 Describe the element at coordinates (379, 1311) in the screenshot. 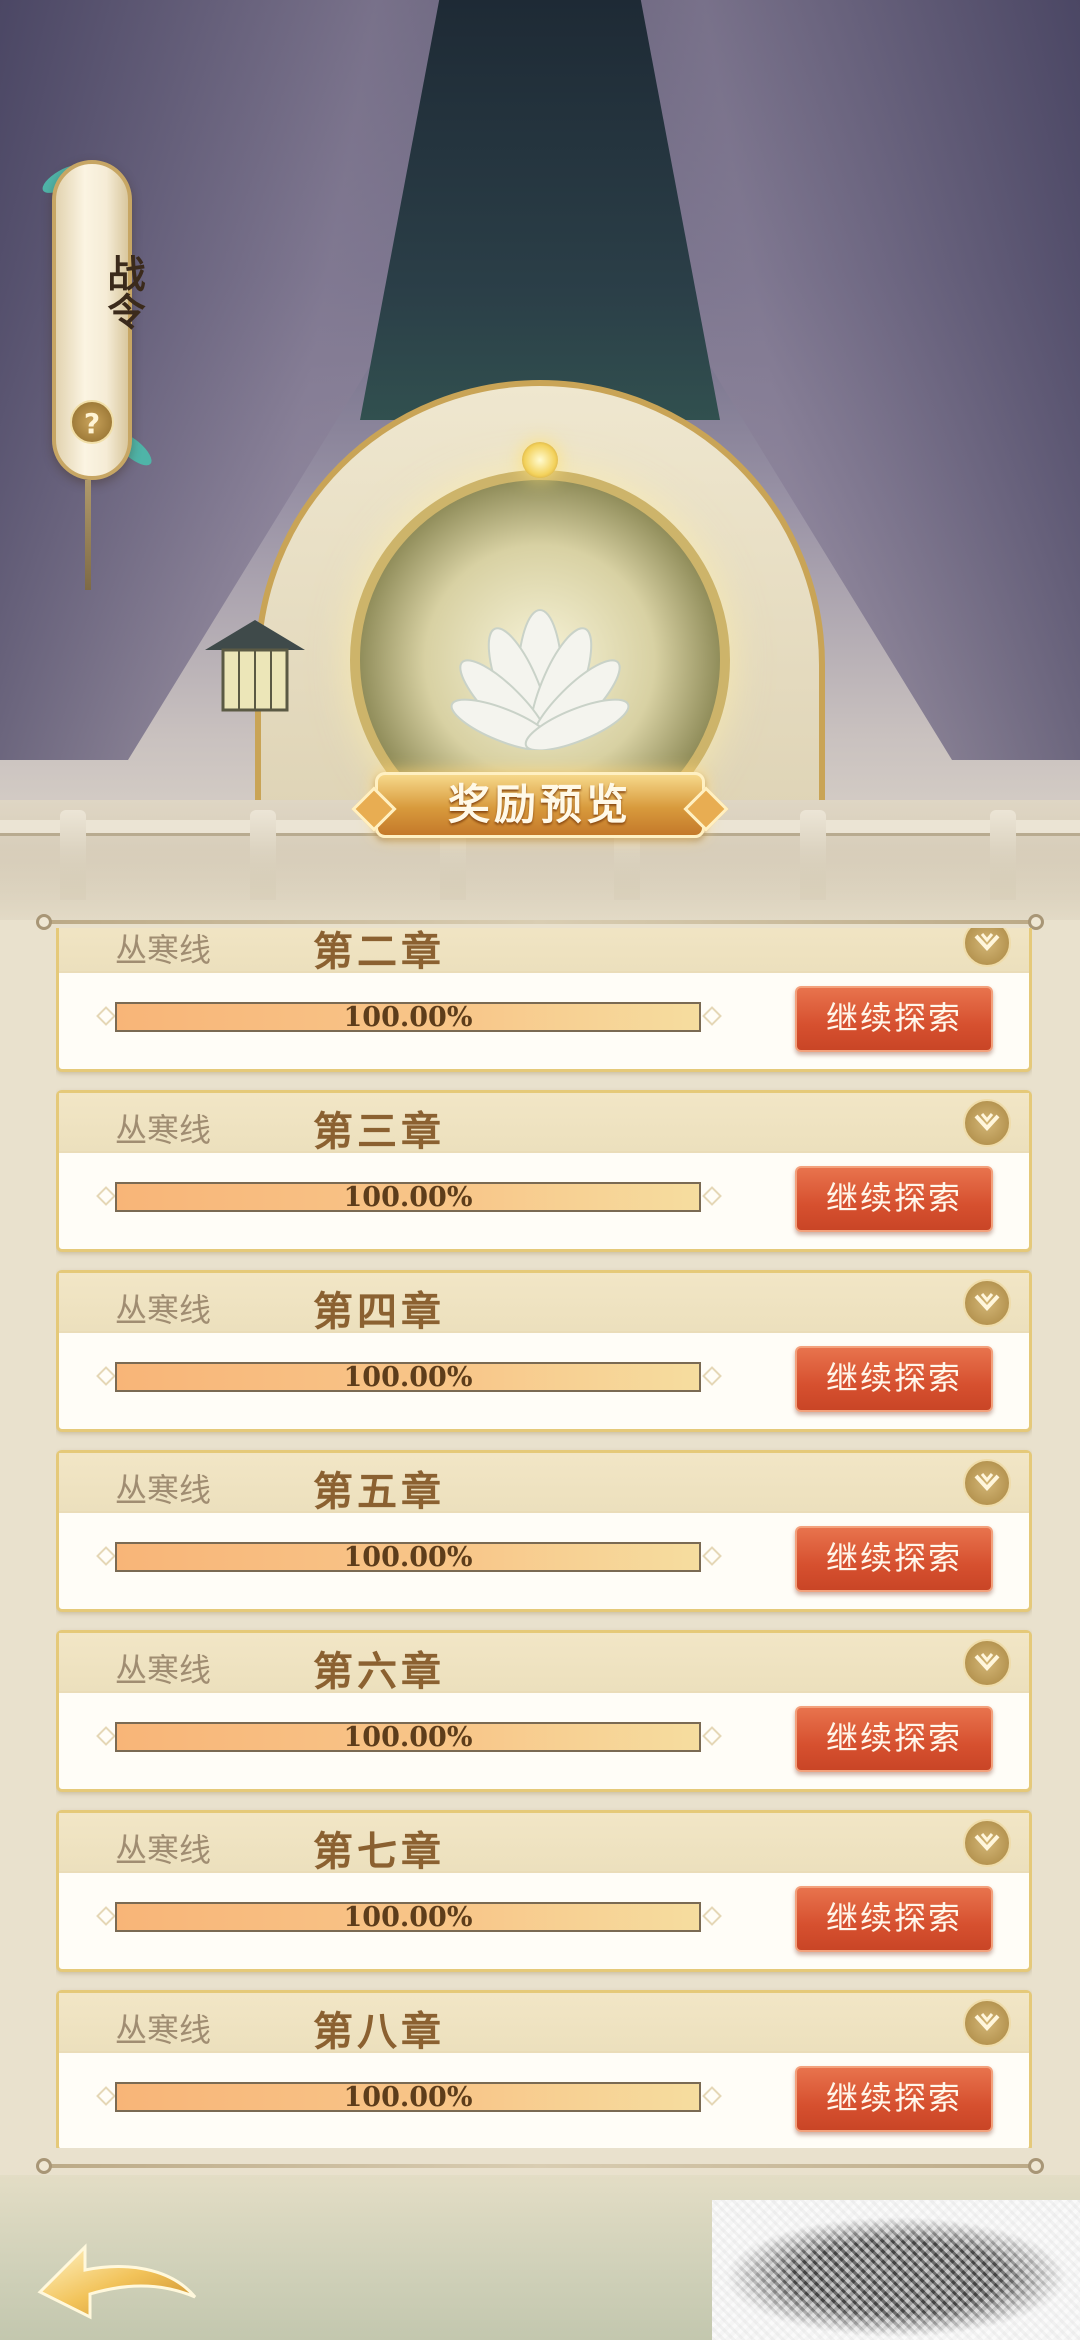

I see `chapter-title: 第四章` at that location.